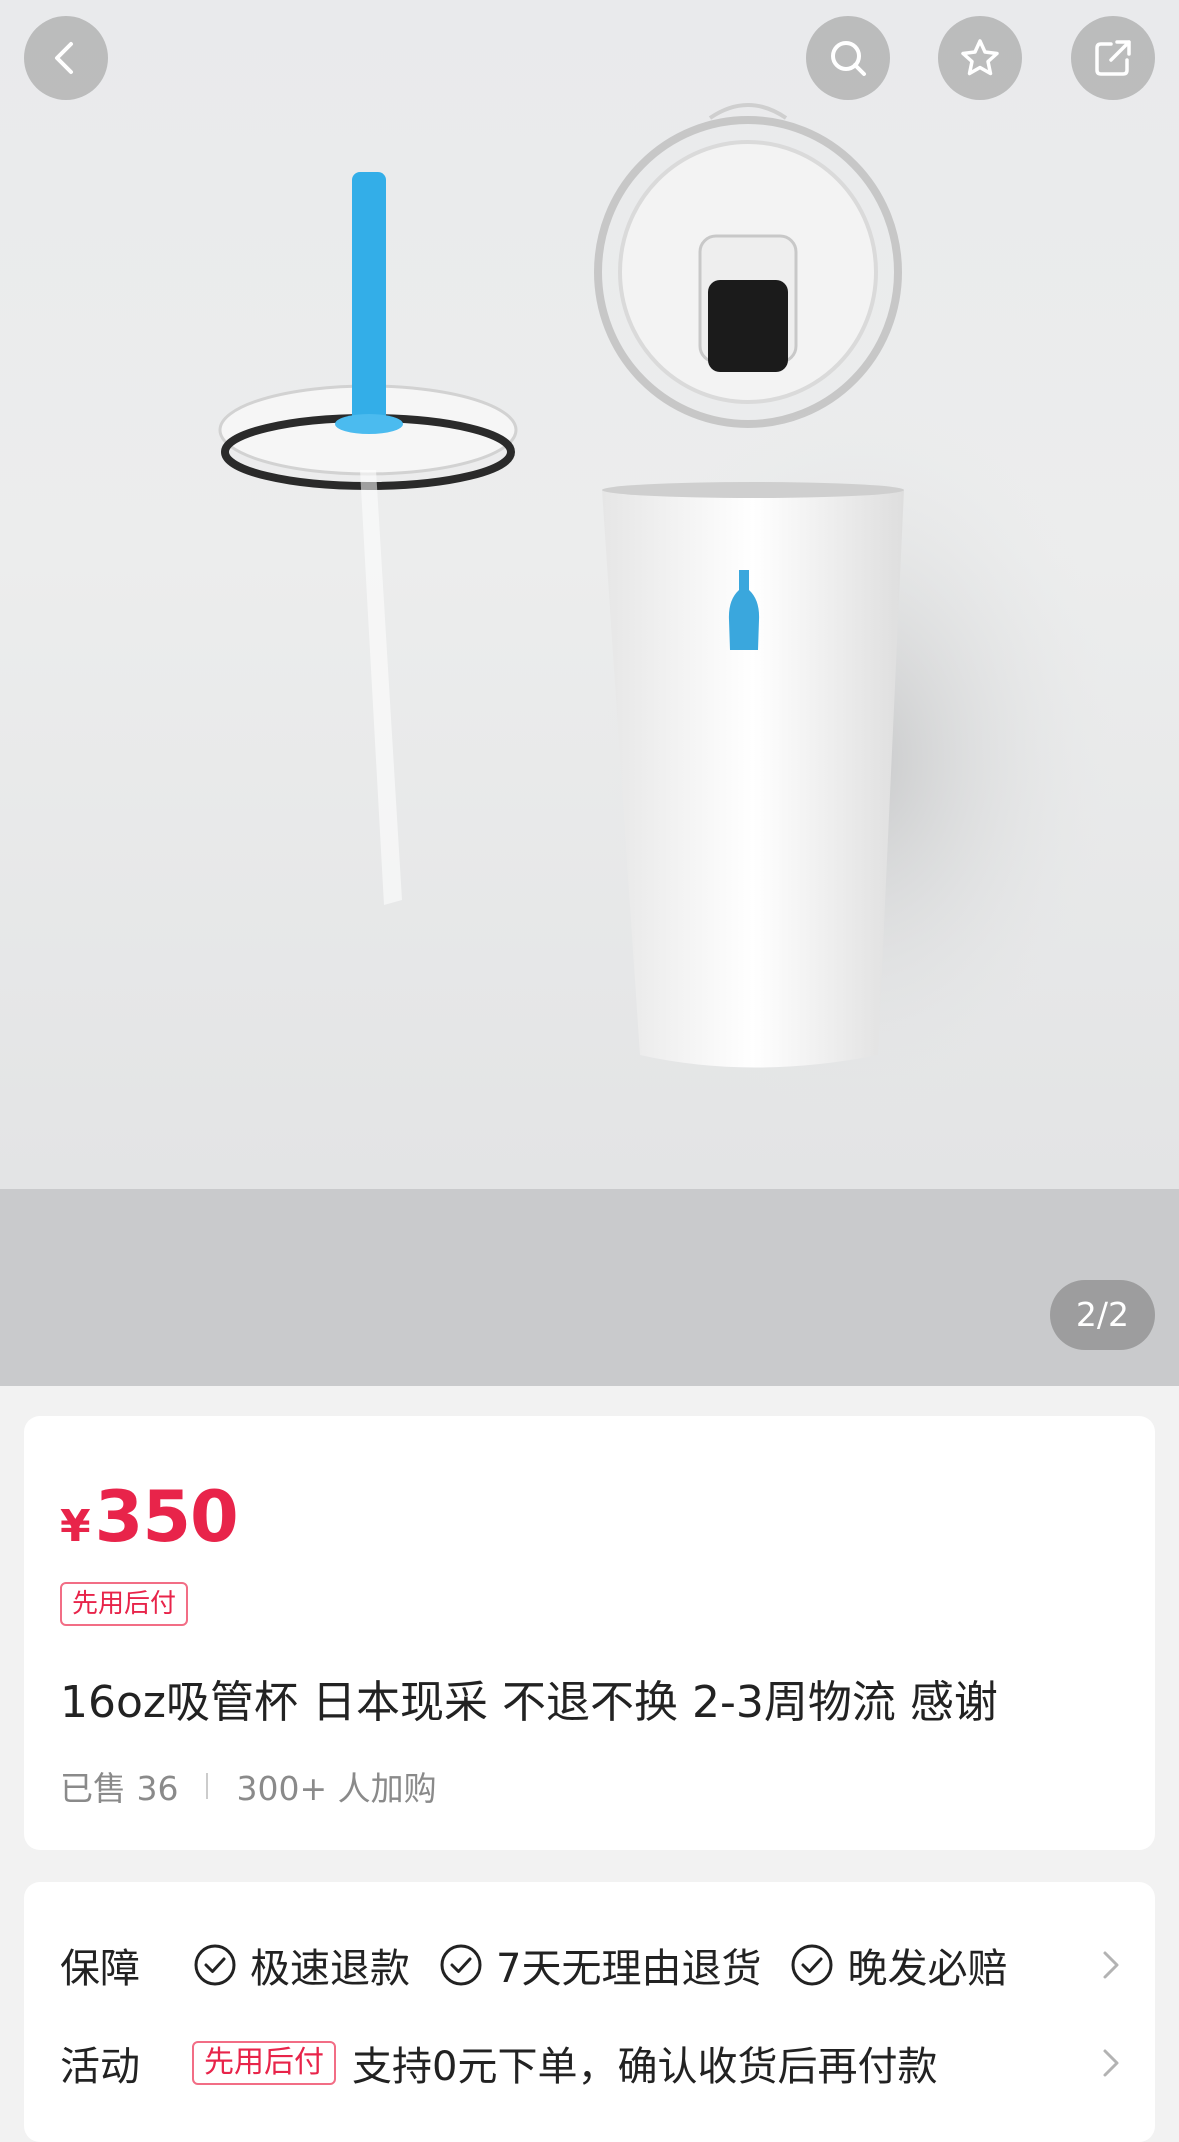  I want to click on share-button, so click(1113, 58).